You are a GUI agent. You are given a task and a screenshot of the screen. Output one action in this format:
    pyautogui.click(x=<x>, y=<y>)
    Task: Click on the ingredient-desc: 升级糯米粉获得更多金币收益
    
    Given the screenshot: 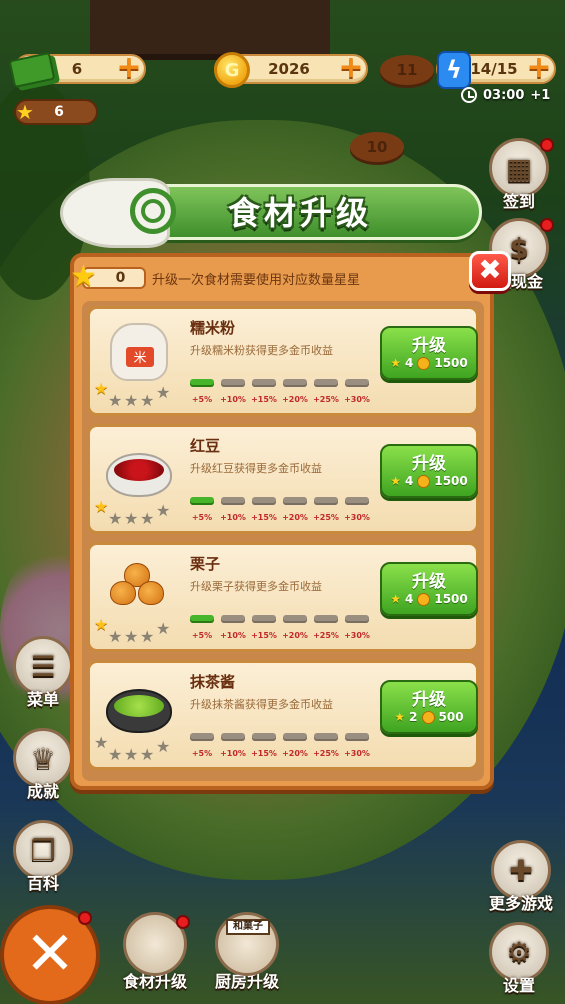 What is the action you would take?
    pyautogui.click(x=261, y=350)
    